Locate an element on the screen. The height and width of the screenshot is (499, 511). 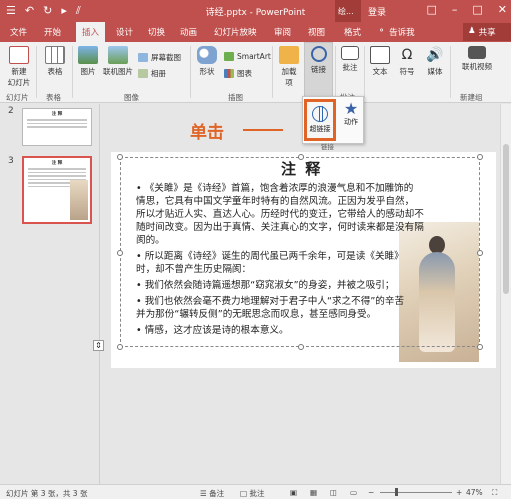
tab-home: 开始 is located at coordinates (52, 32).